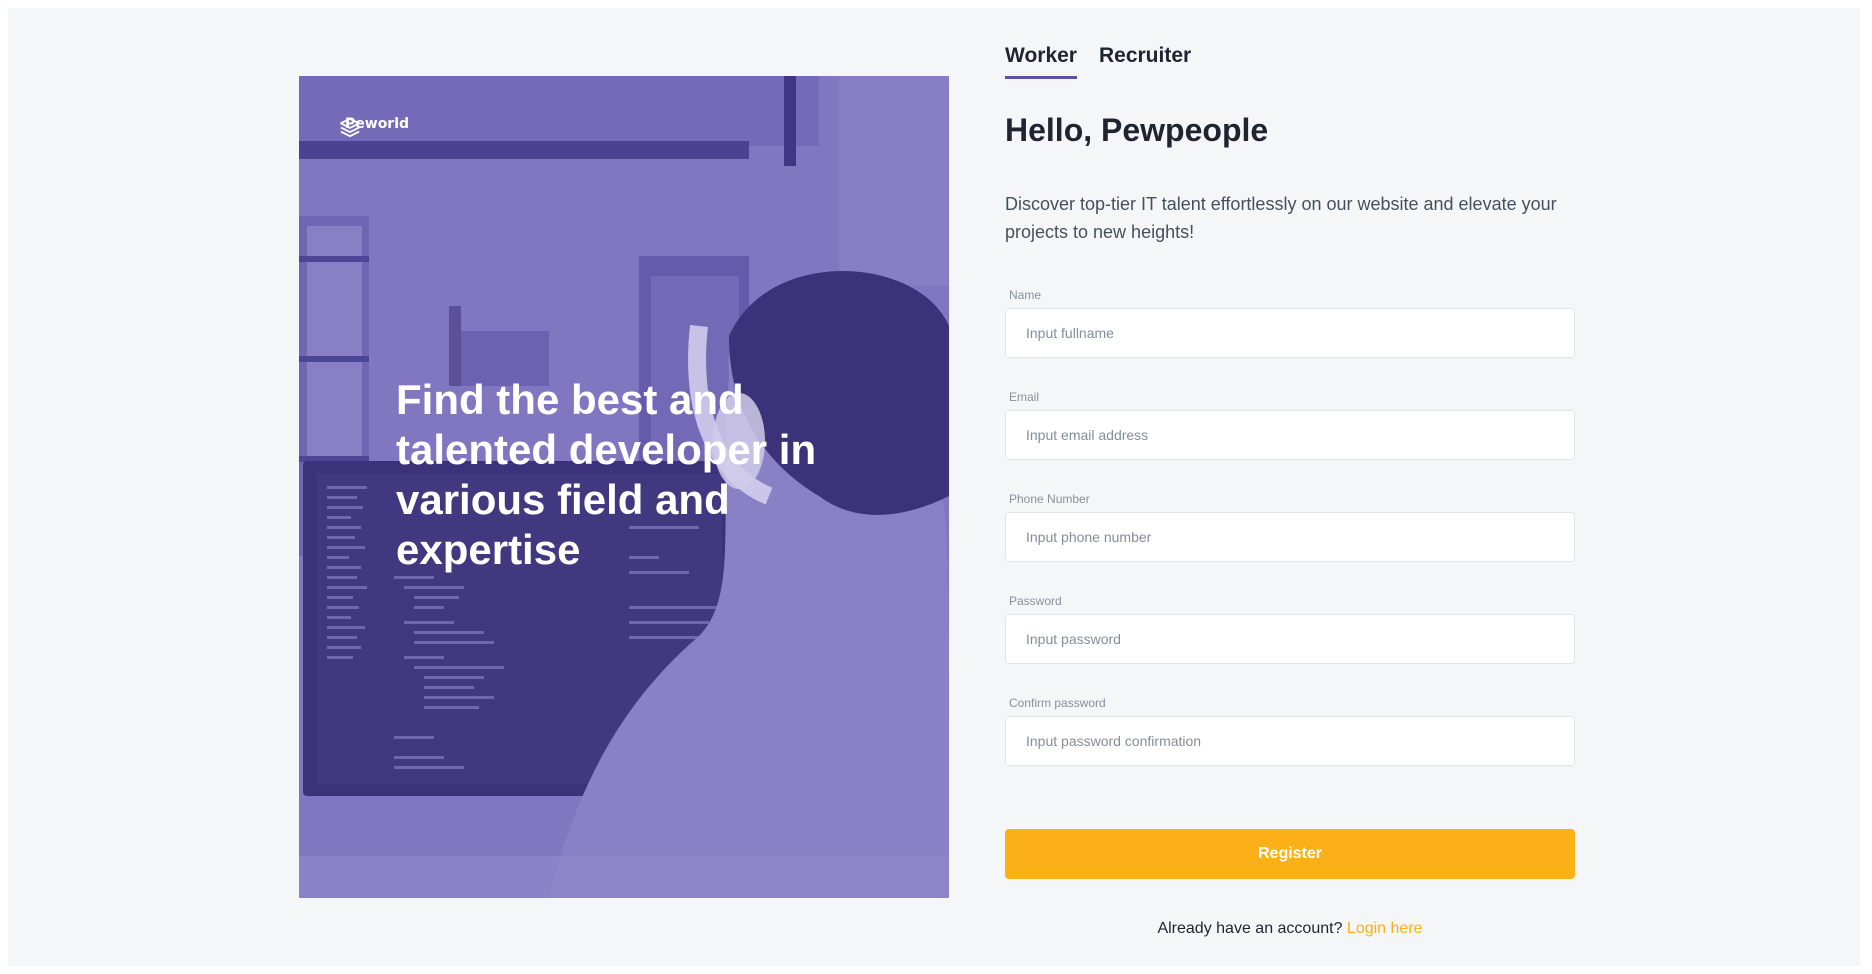 This screenshot has height=974, width=1872. What do you see at coordinates (1290, 854) in the screenshot?
I see `register-button: Register` at bounding box center [1290, 854].